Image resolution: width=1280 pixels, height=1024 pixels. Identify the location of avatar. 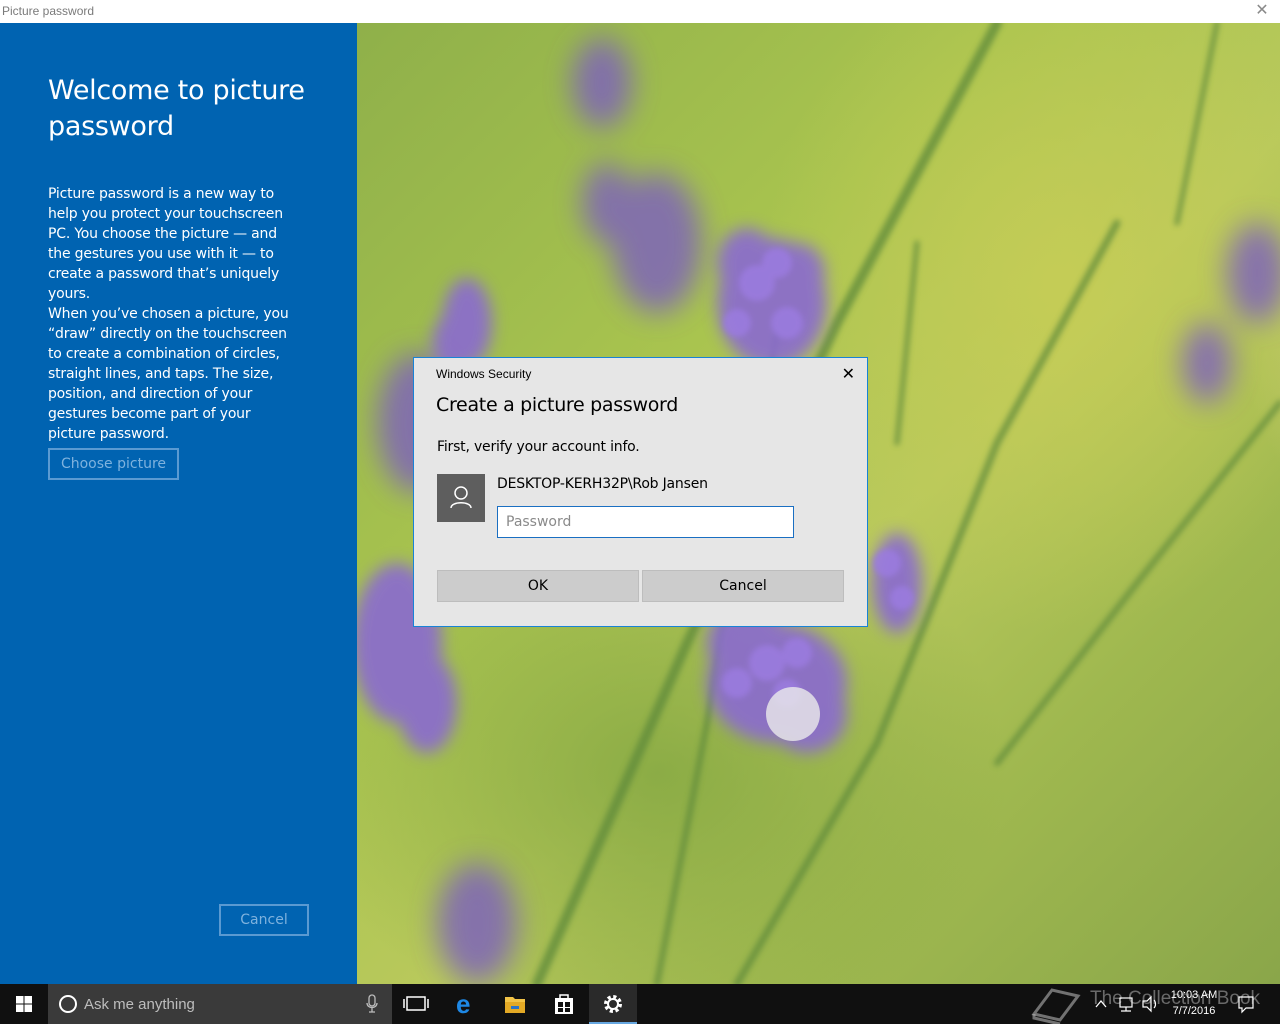
(461, 498).